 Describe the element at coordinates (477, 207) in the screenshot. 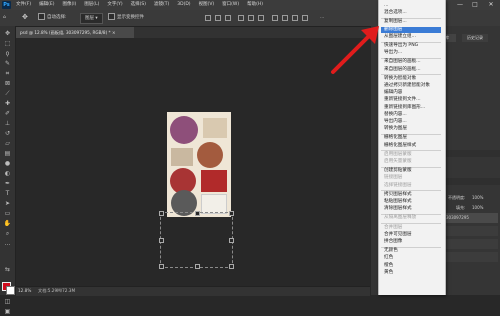

I see `fill-value: 100%` at that location.